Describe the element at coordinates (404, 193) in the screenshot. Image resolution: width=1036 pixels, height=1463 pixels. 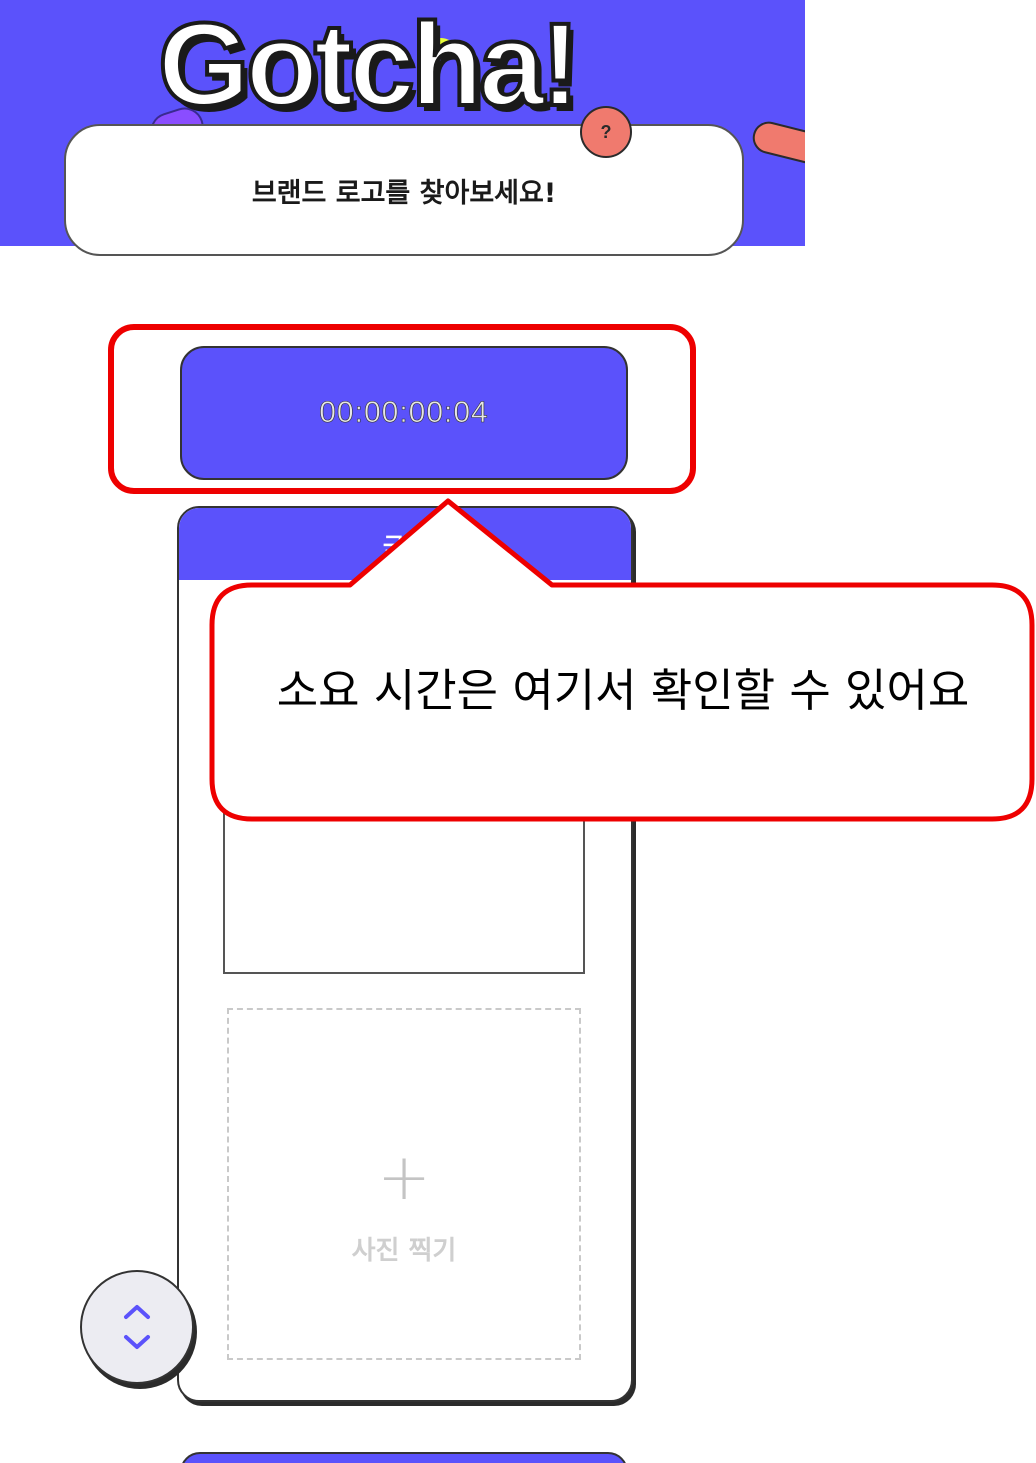
I see `page-title: 브랜드 로고를 찾아보세요!` at that location.